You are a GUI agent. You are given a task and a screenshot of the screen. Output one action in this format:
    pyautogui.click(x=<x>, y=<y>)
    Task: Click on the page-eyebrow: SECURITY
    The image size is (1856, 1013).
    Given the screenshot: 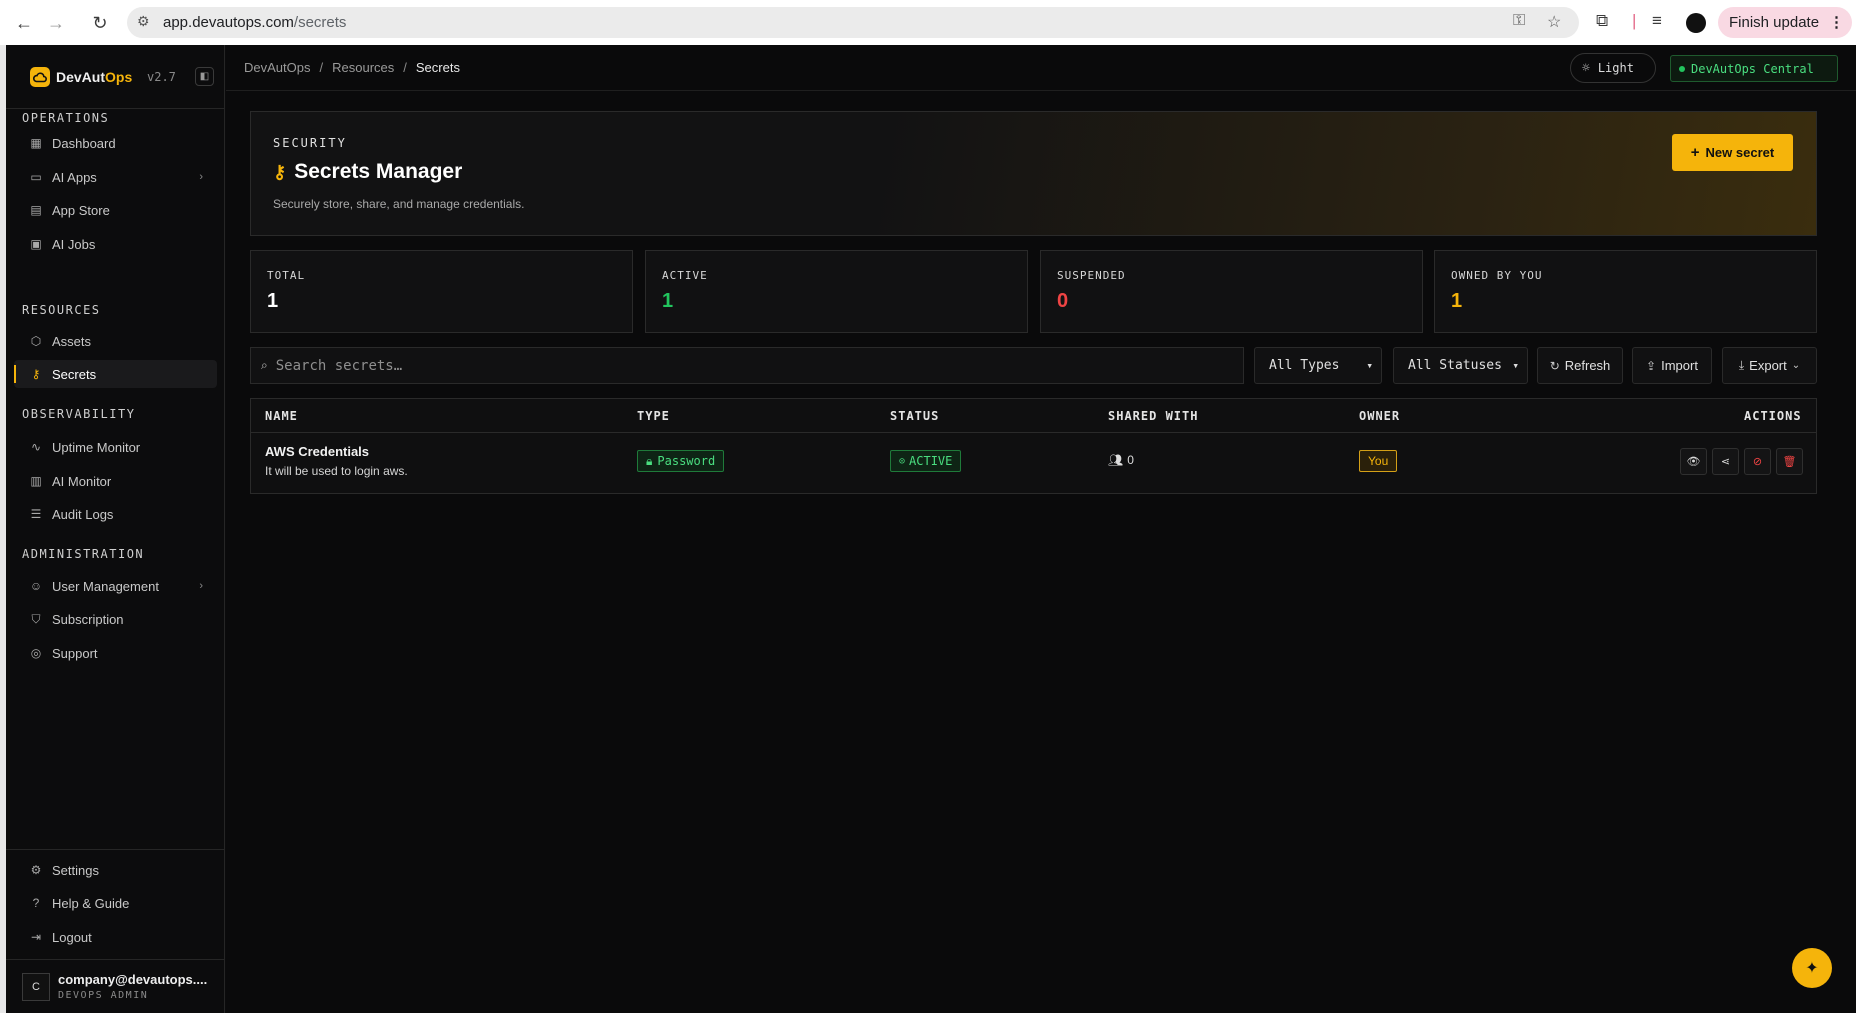 What is the action you would take?
    pyautogui.click(x=310, y=143)
    